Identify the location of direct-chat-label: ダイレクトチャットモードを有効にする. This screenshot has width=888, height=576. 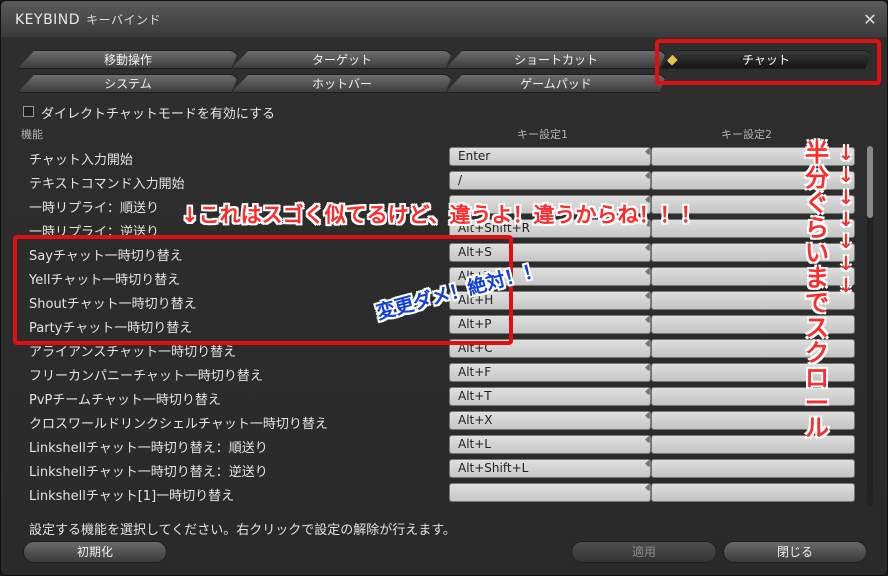
(158, 114).